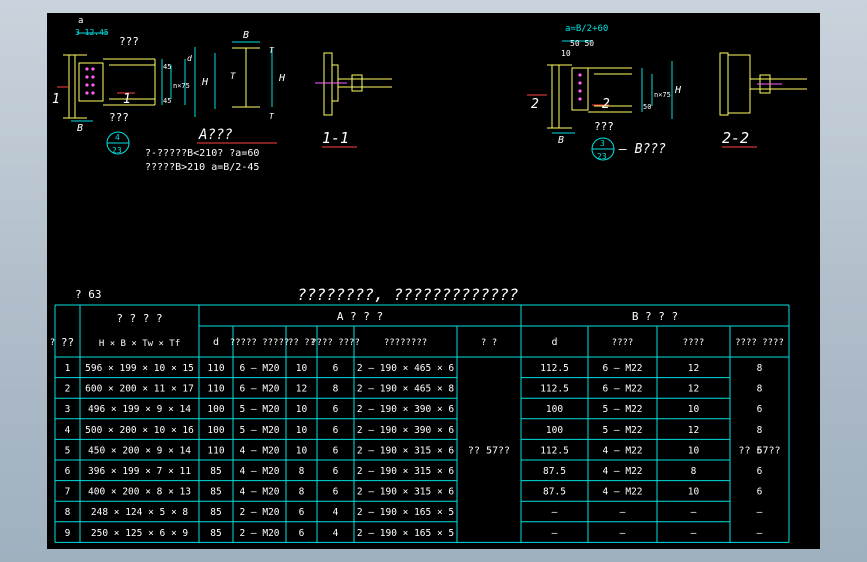  I want to click on row-1-bd: 112.5, so click(554, 368).